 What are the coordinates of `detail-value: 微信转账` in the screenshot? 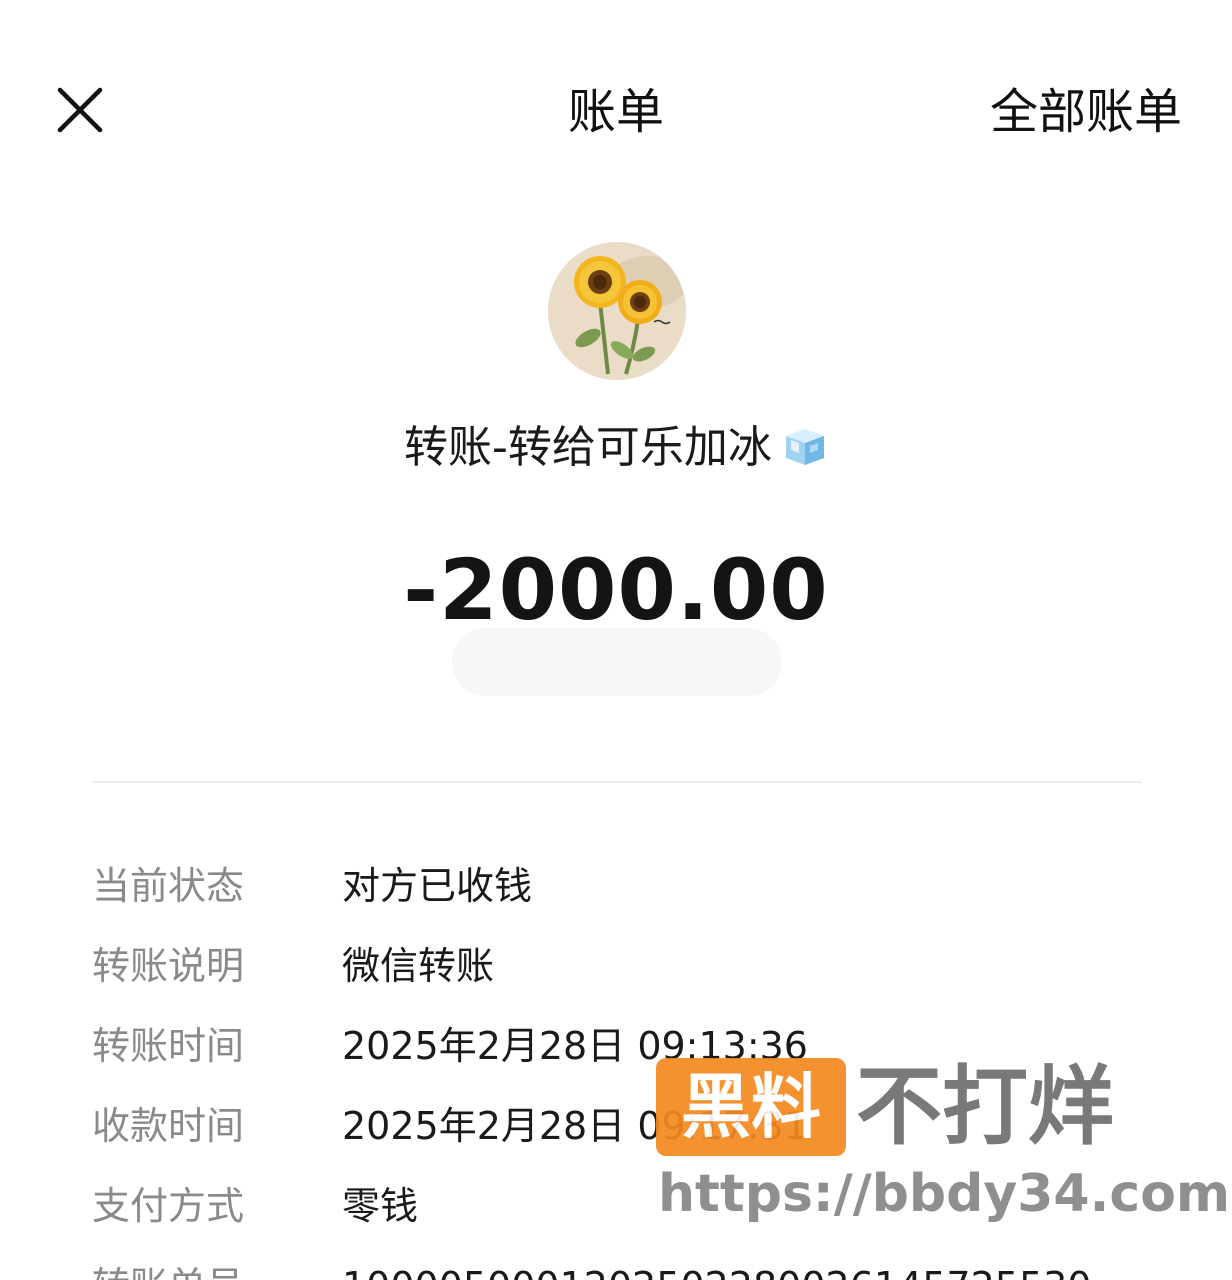 It's located at (418, 966).